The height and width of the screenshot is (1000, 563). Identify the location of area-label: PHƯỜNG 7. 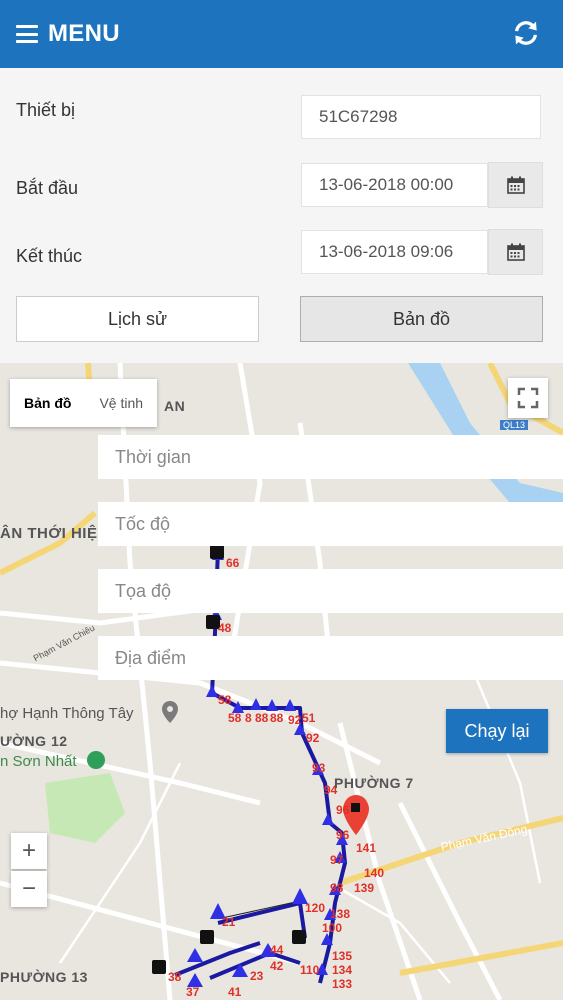
(374, 783).